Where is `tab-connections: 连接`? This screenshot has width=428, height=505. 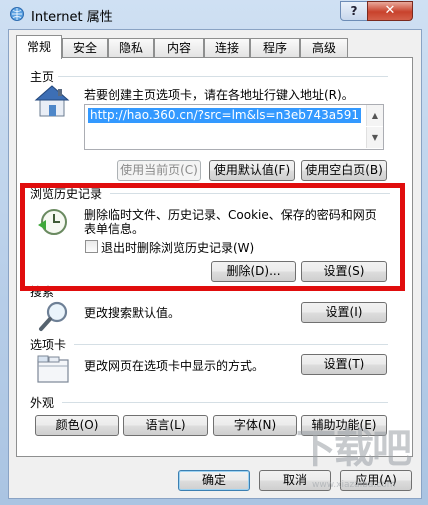
tab-connections: 连接 is located at coordinates (227, 48).